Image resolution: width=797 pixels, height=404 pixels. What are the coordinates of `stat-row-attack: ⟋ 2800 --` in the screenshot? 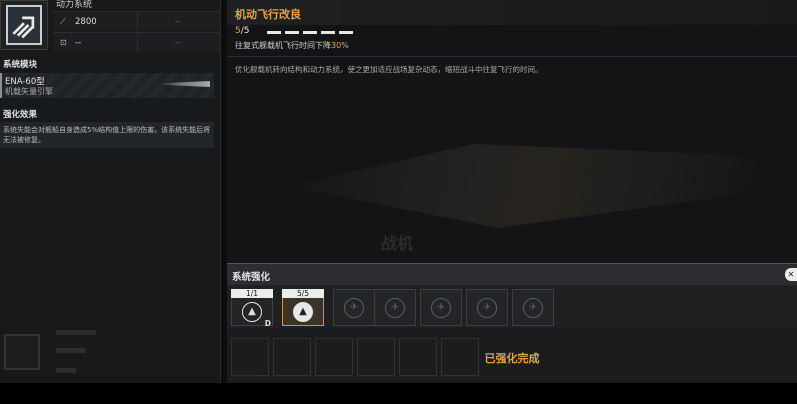 It's located at (136, 21).